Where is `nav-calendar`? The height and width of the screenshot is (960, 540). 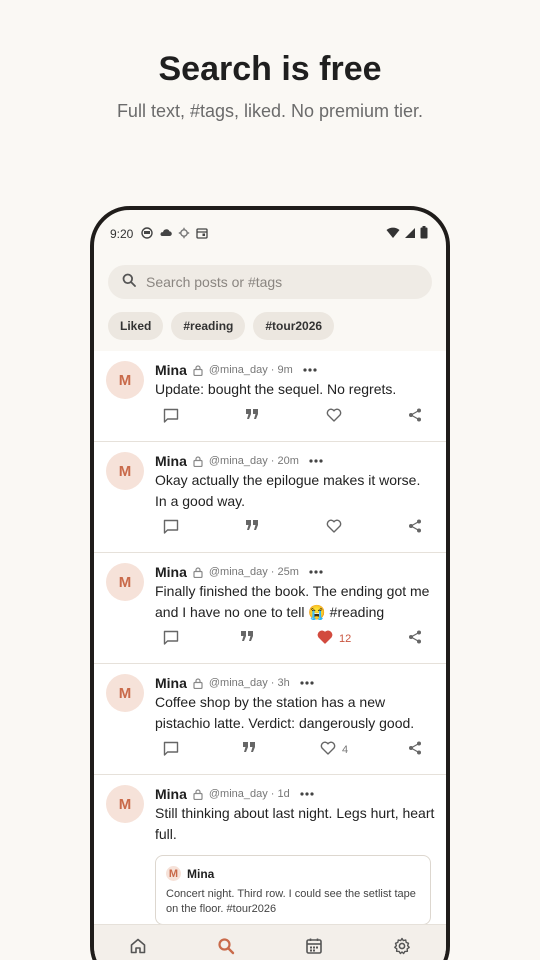
nav-calendar is located at coordinates (314, 942).